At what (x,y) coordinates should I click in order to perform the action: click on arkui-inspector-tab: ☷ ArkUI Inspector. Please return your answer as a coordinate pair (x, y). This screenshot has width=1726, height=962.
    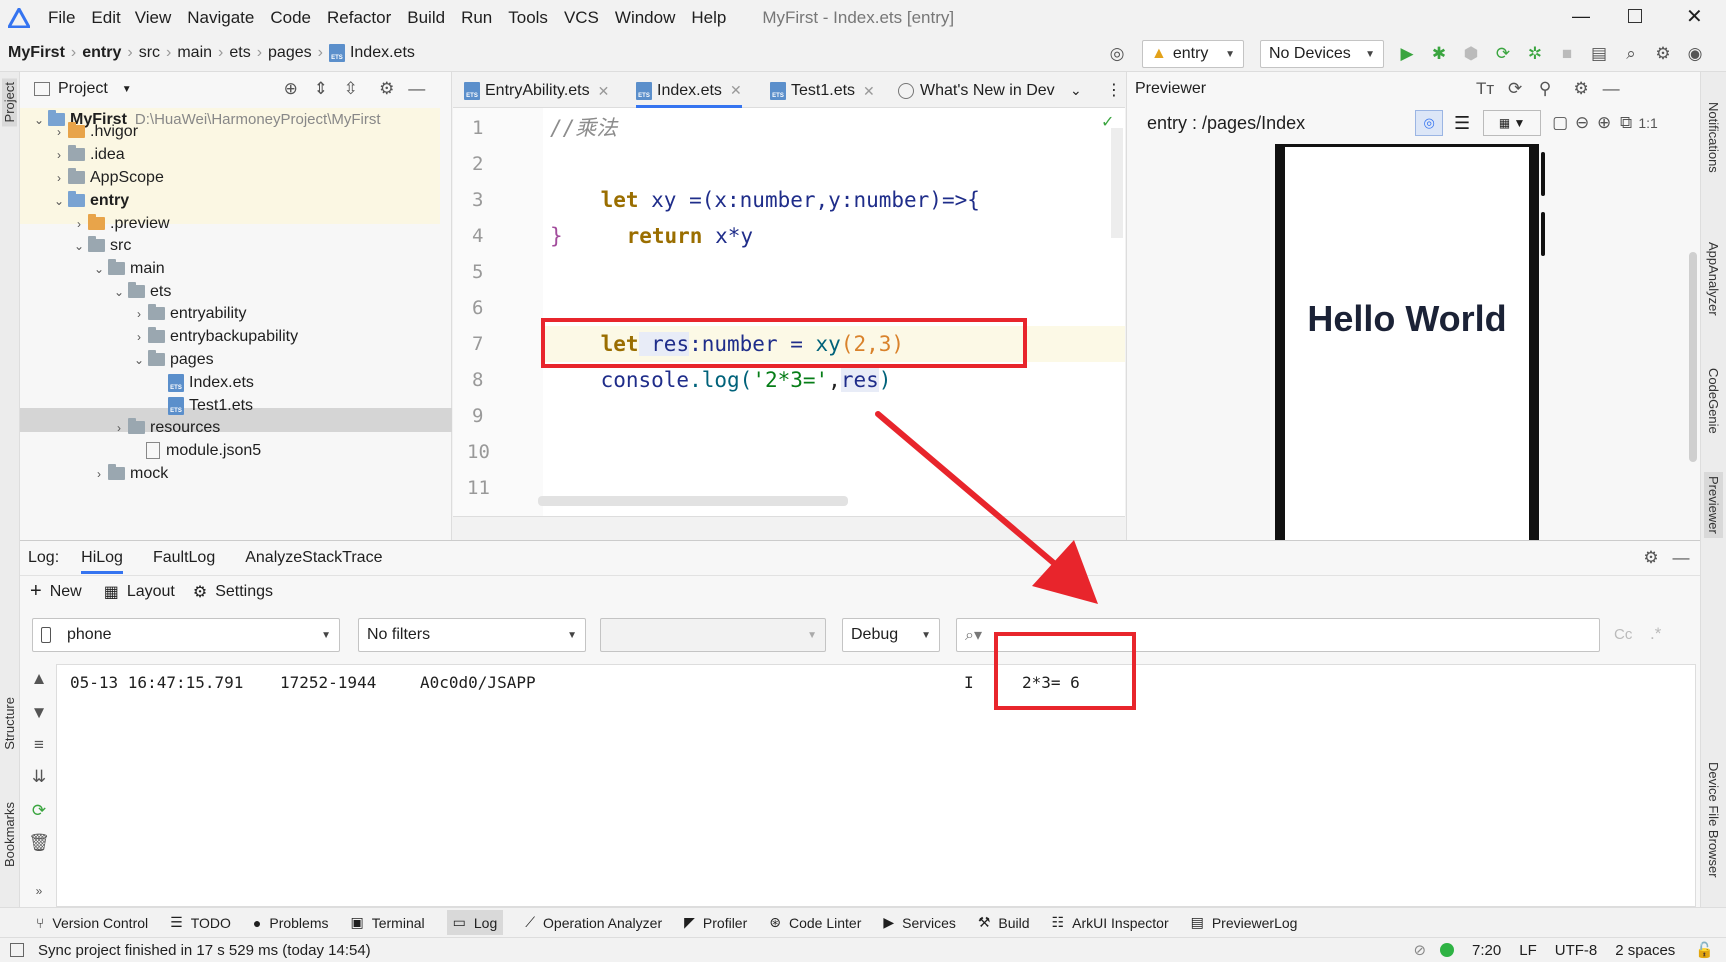
    Looking at the image, I should click on (1110, 922).